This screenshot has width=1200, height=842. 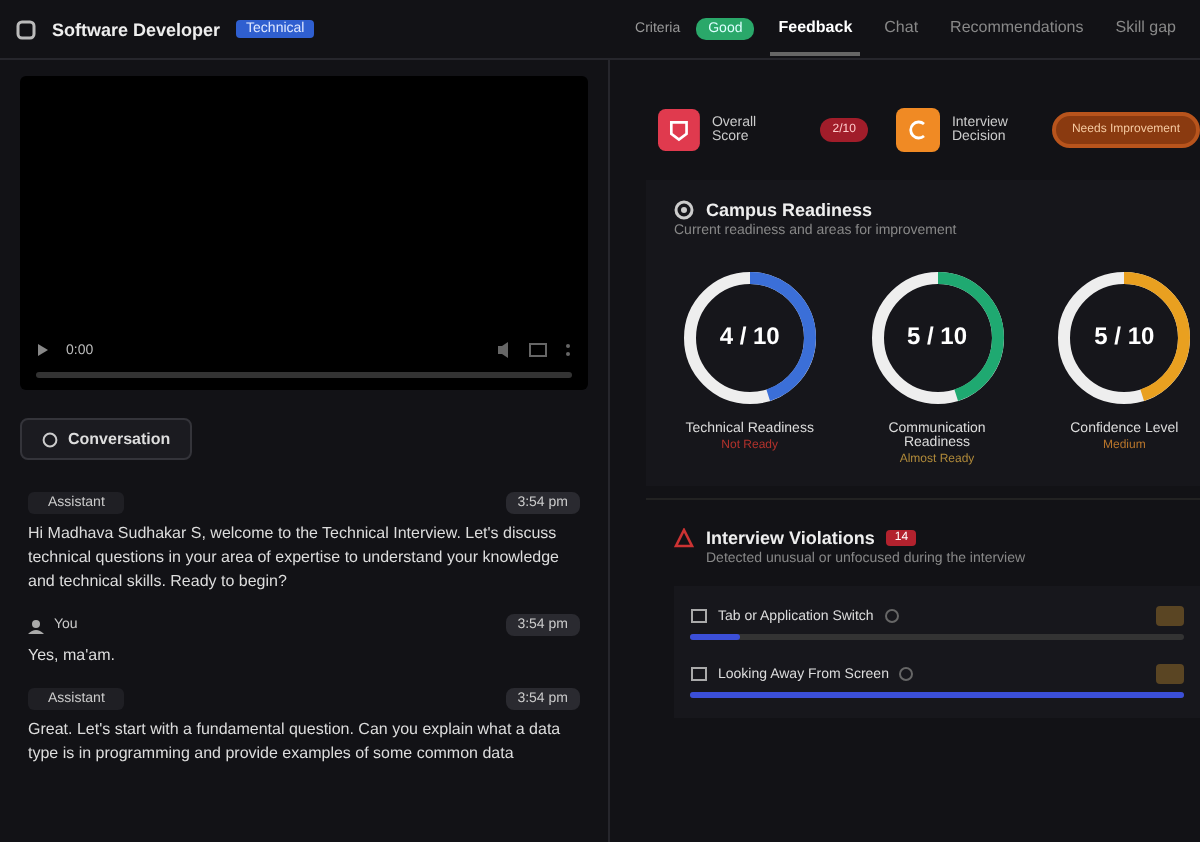 What do you see at coordinates (136, 29) in the screenshot?
I see `page-title: Software Developer` at bounding box center [136, 29].